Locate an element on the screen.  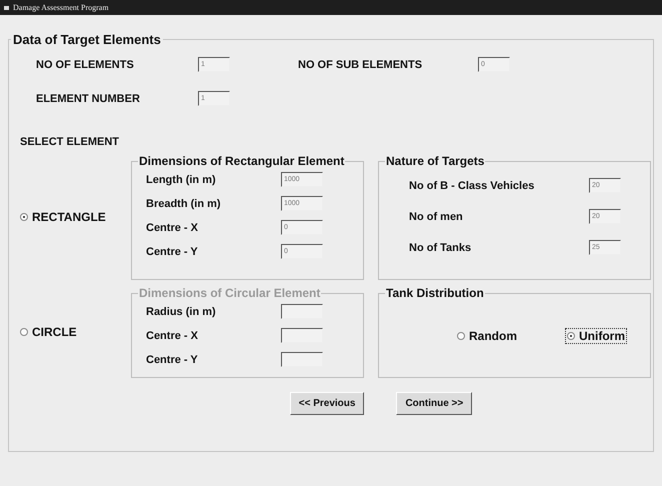
window-icon is located at coordinates (6, 8).